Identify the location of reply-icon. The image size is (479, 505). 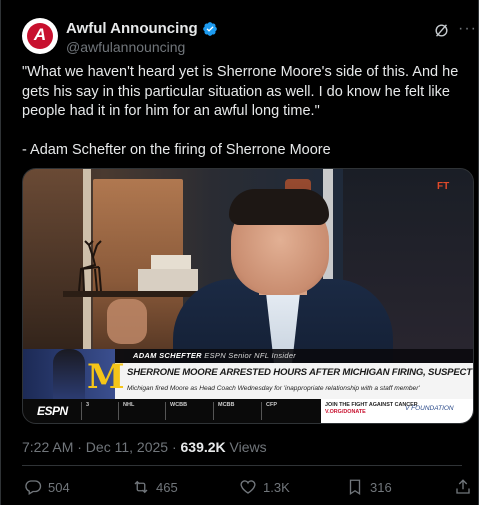
(33, 487).